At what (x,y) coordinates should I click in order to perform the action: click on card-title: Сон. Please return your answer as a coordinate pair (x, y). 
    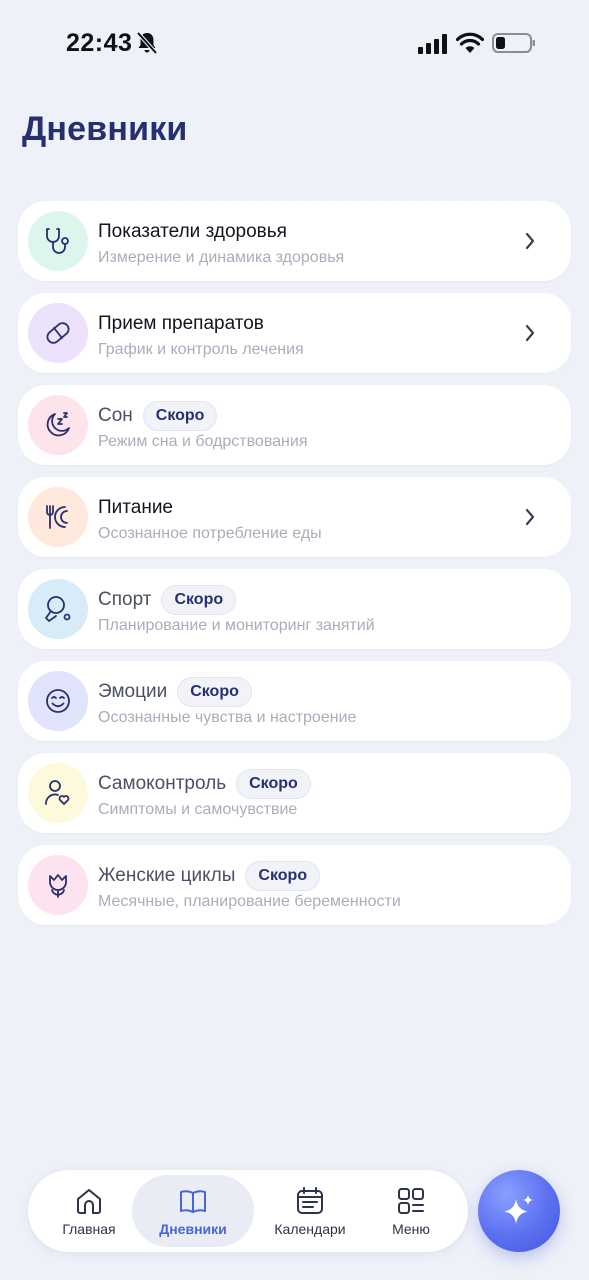
    Looking at the image, I should click on (115, 415).